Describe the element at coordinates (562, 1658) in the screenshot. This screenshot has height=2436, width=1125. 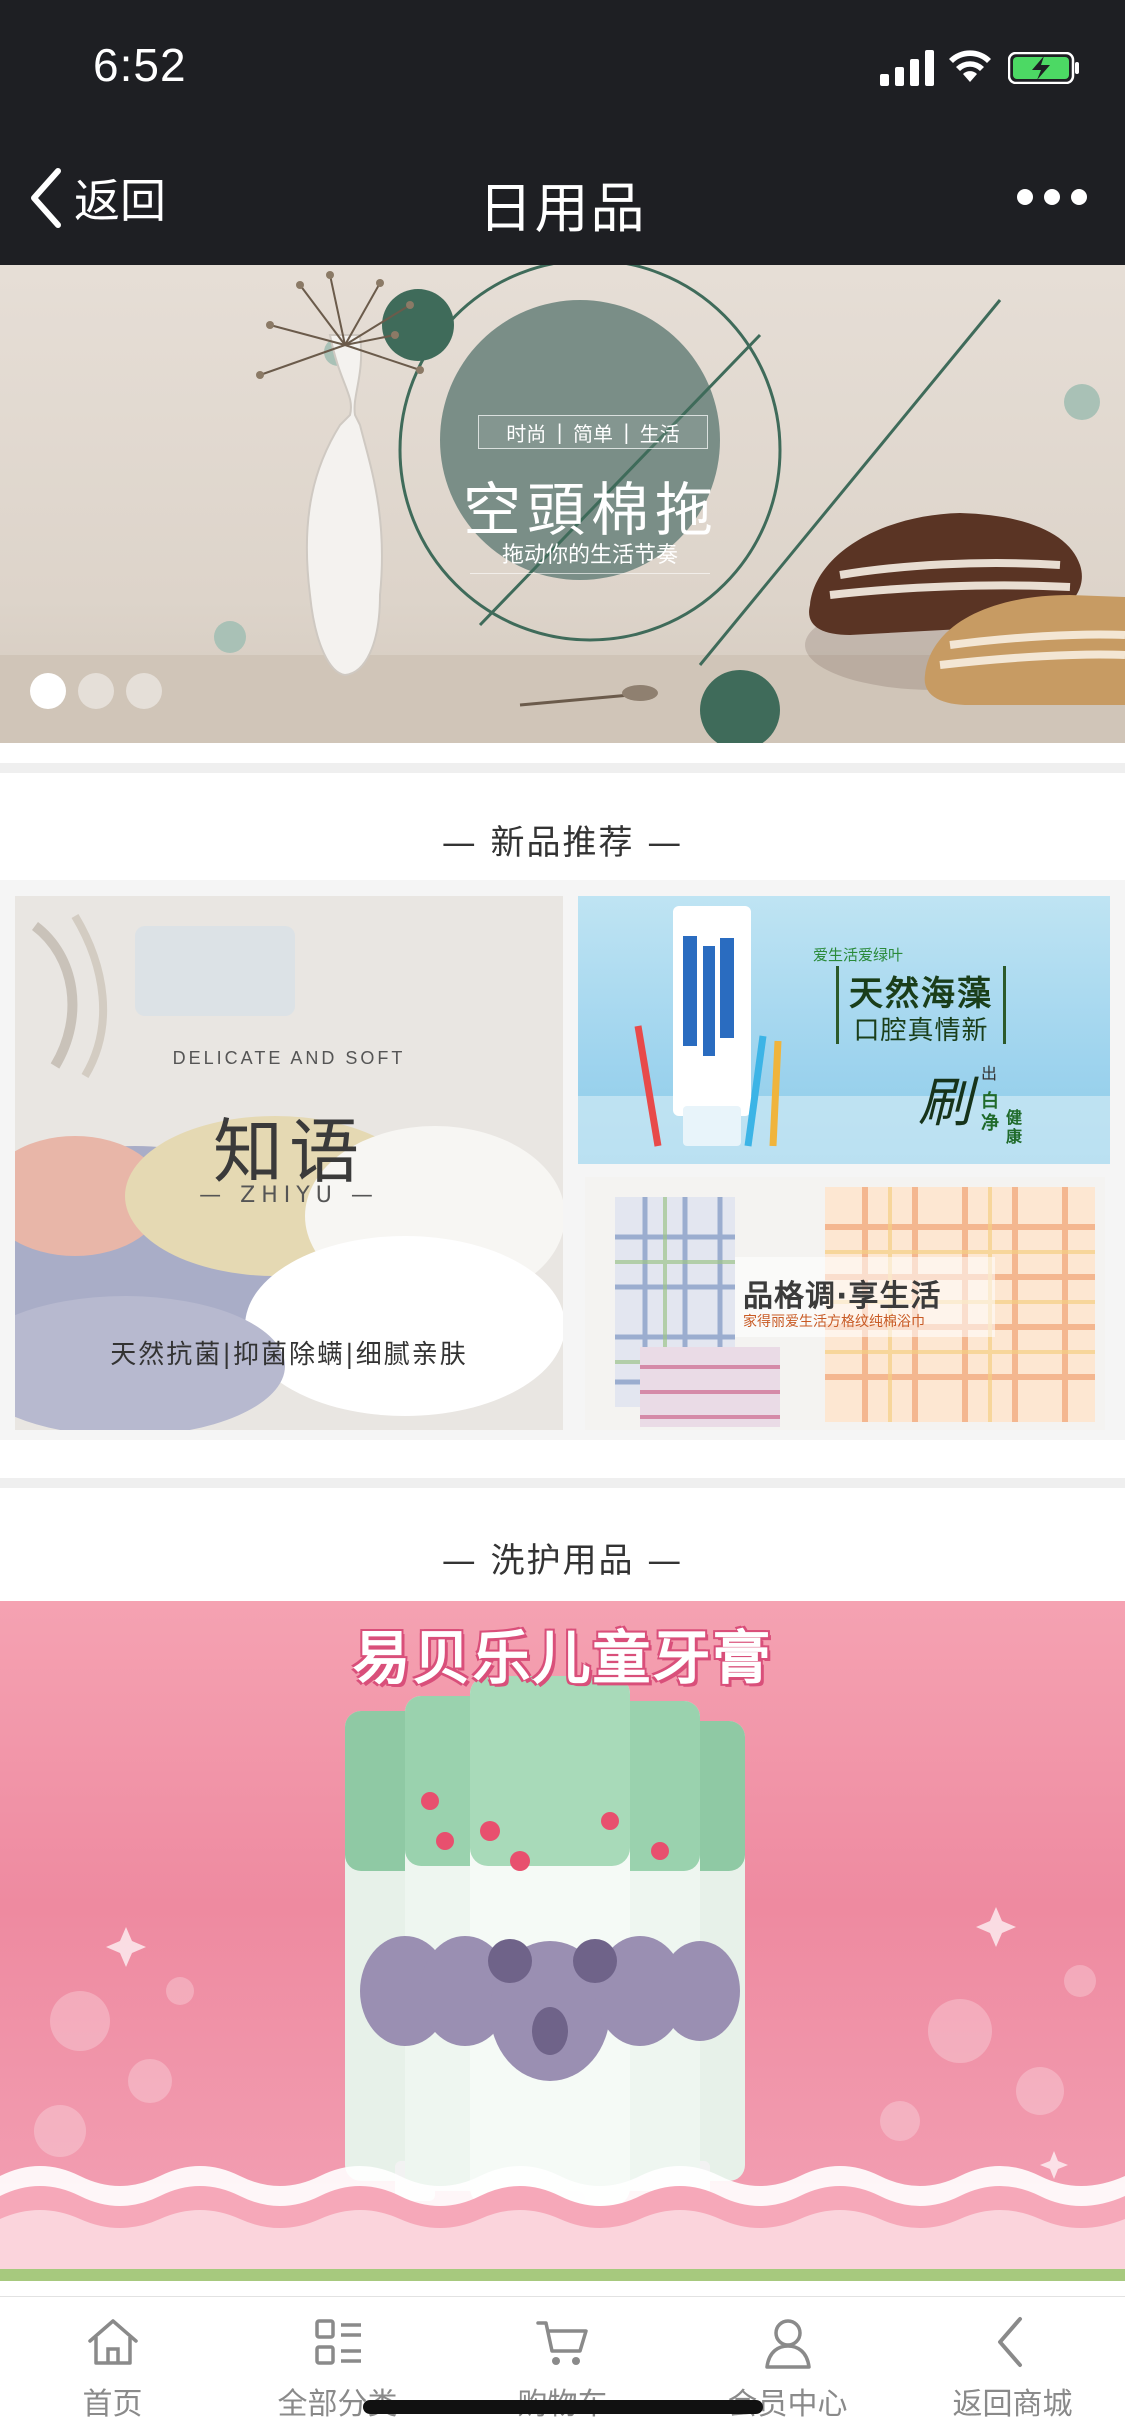
I see `wash-banner-title: 易贝乐儿童牙膏` at that location.